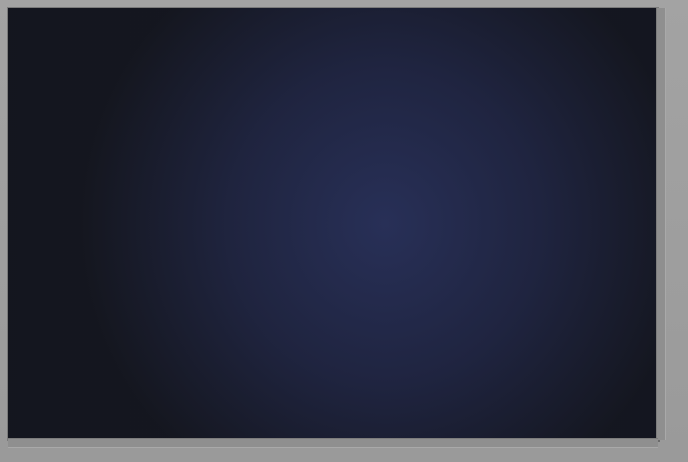 This screenshot has width=688, height=462. I want to click on vertical-scrollbar, so click(661, 224).